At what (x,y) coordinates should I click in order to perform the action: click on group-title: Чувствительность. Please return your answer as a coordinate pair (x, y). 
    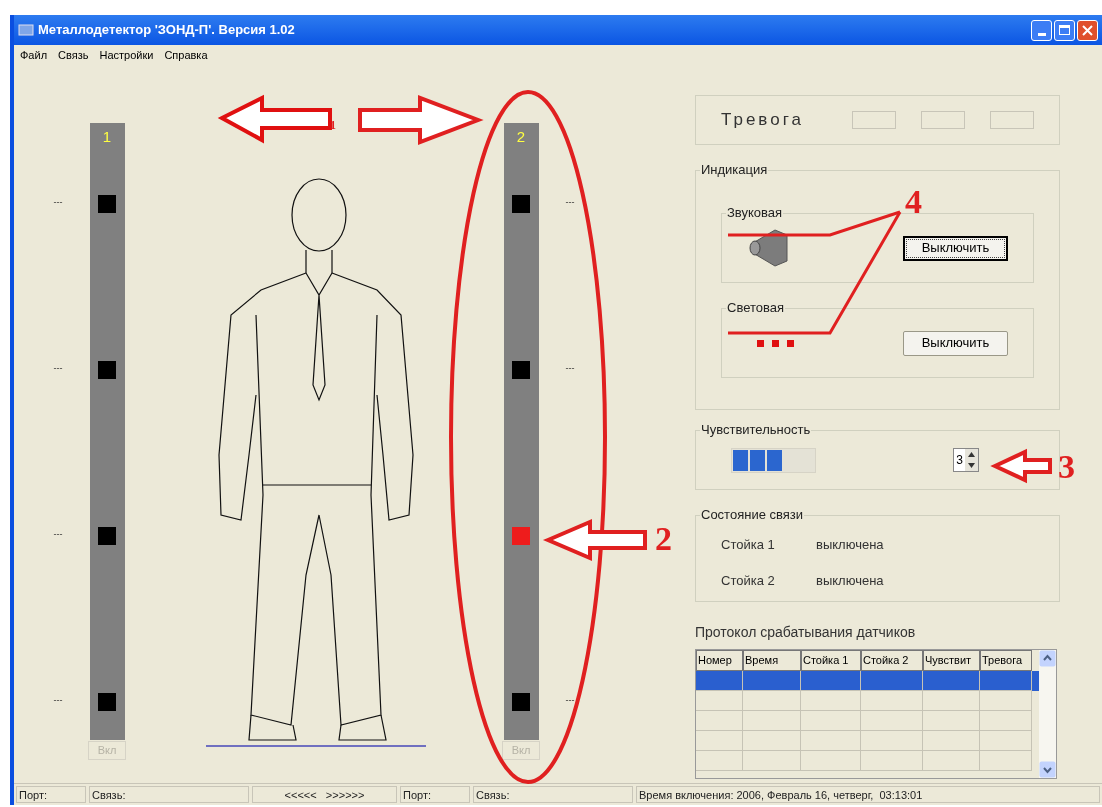
    Looking at the image, I should click on (756, 430).